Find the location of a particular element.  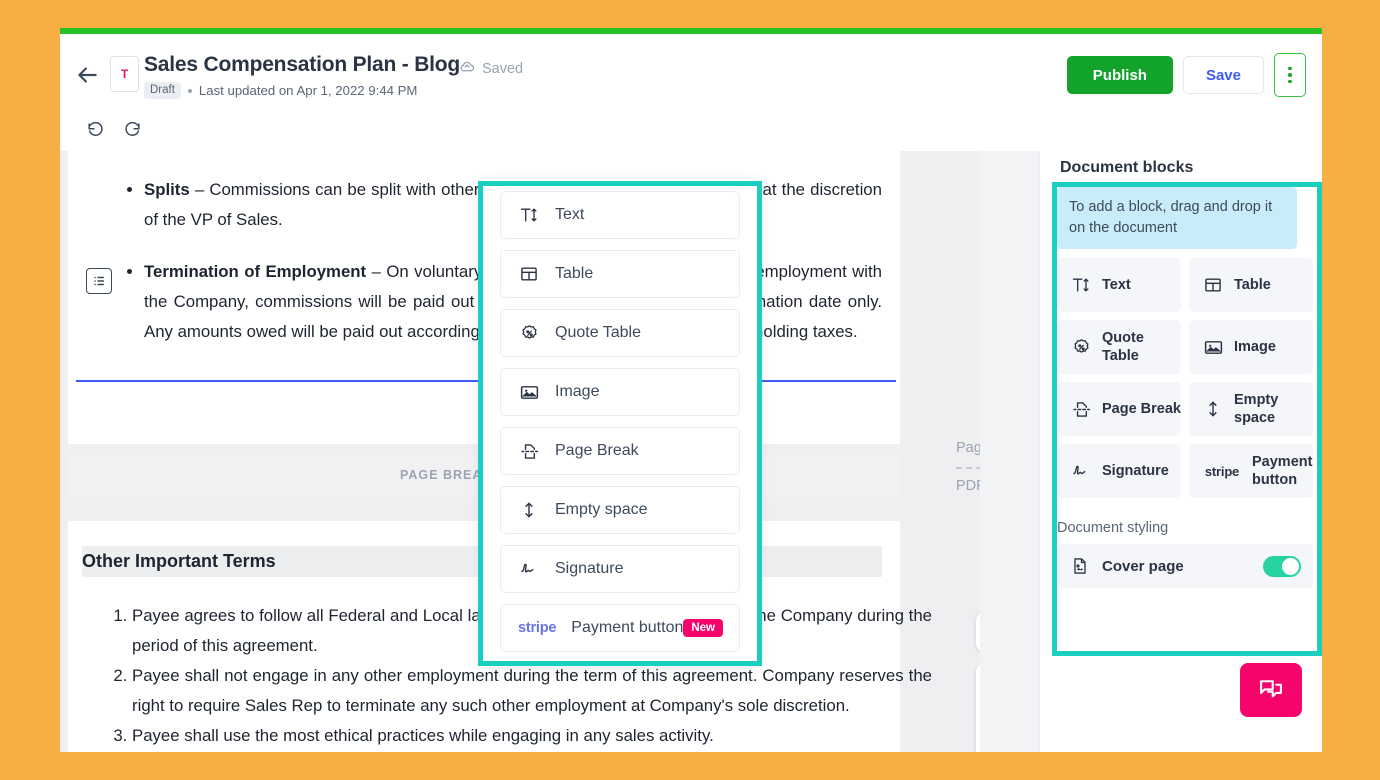

document-thumbnail-letter: T is located at coordinates (124, 74).